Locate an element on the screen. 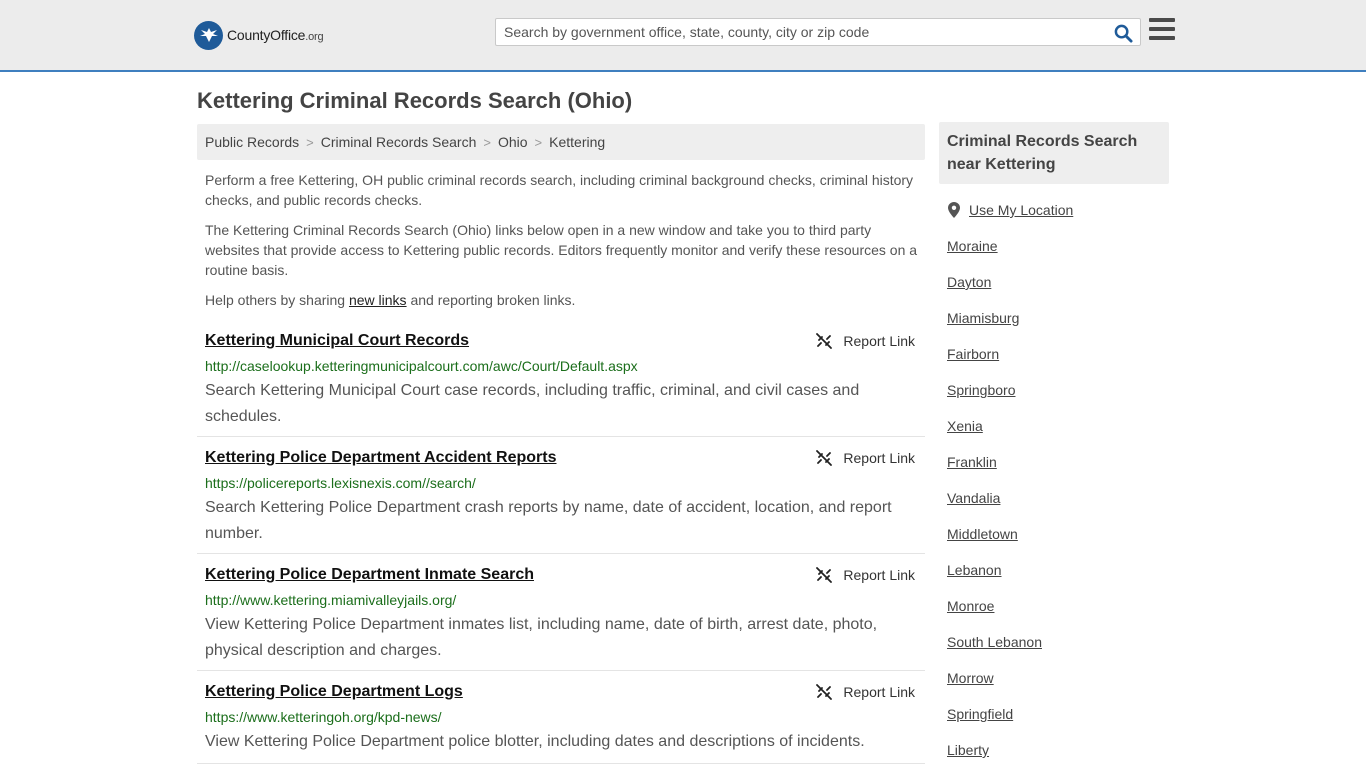 Image resolution: width=1366 pixels, height=778 pixels. city-link-springfield: Springfield is located at coordinates (980, 714).